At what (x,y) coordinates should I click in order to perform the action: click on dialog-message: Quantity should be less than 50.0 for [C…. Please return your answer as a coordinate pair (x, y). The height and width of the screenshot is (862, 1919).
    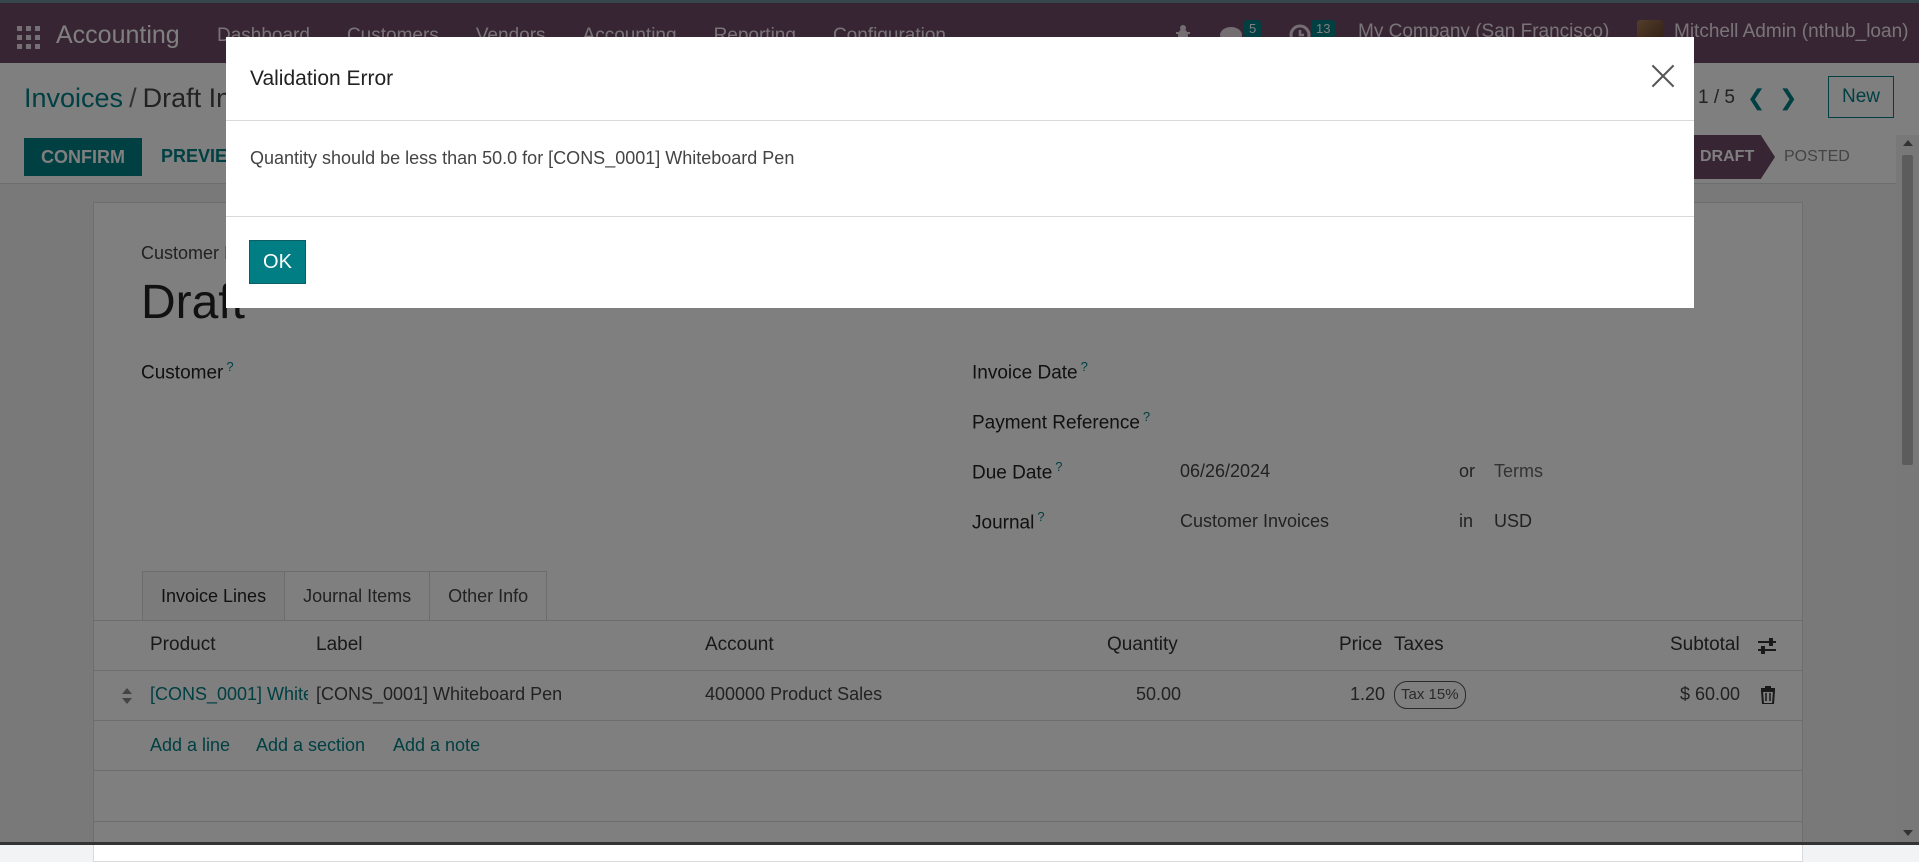
    Looking at the image, I should click on (522, 158).